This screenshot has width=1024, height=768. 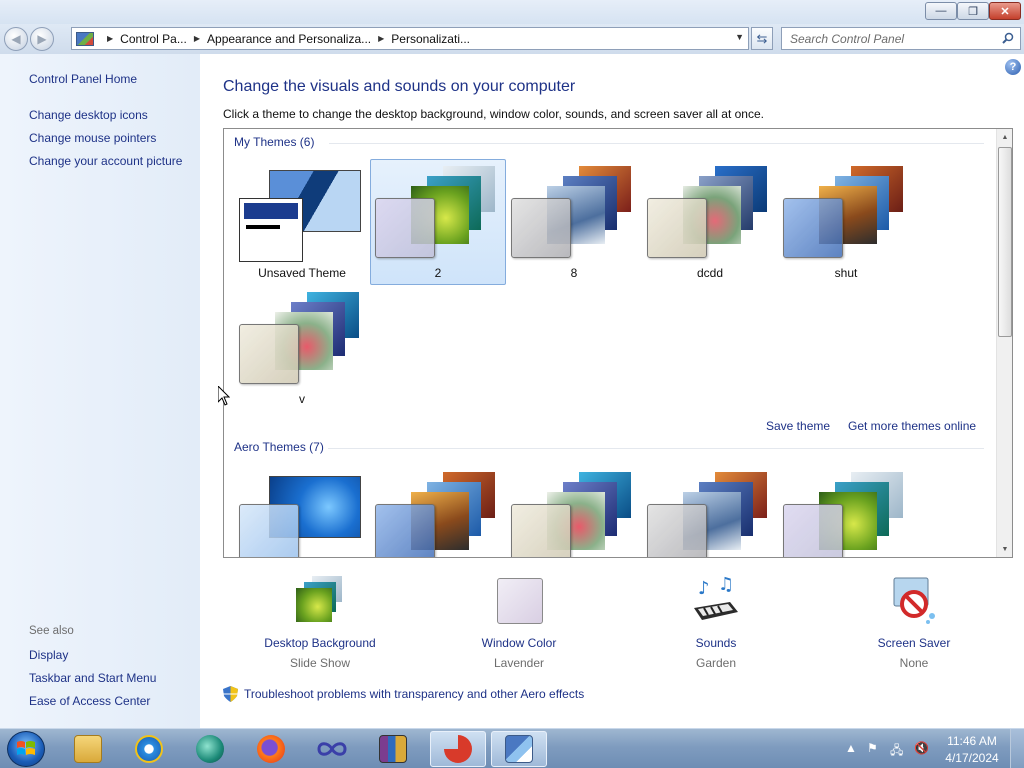 I want to click on clock-date: 4/17/2024, so click(x=972, y=758).